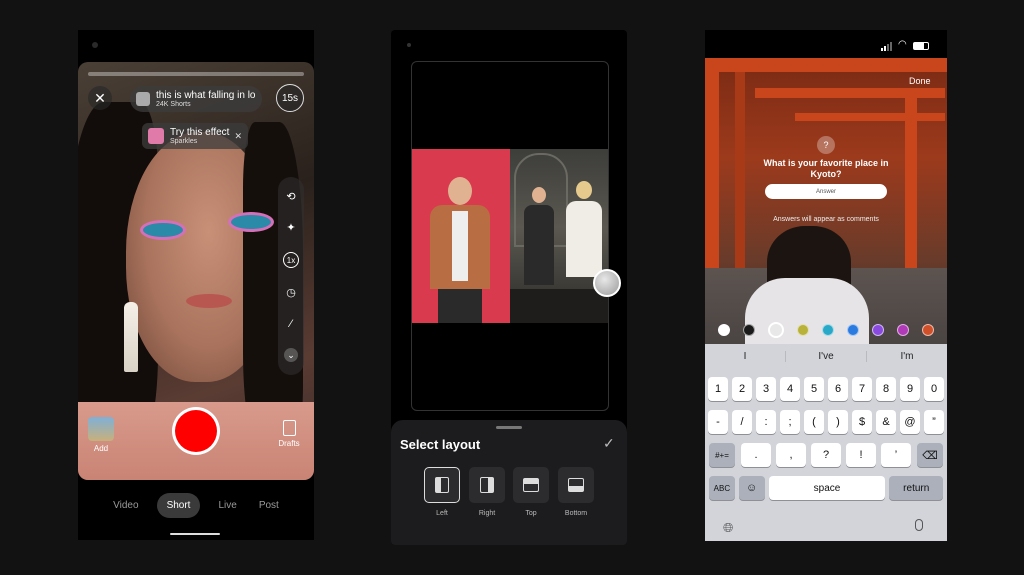 This screenshot has width=1024, height=575. Describe the element at coordinates (290, 98) in the screenshot. I see `timer-button: 15s` at that location.